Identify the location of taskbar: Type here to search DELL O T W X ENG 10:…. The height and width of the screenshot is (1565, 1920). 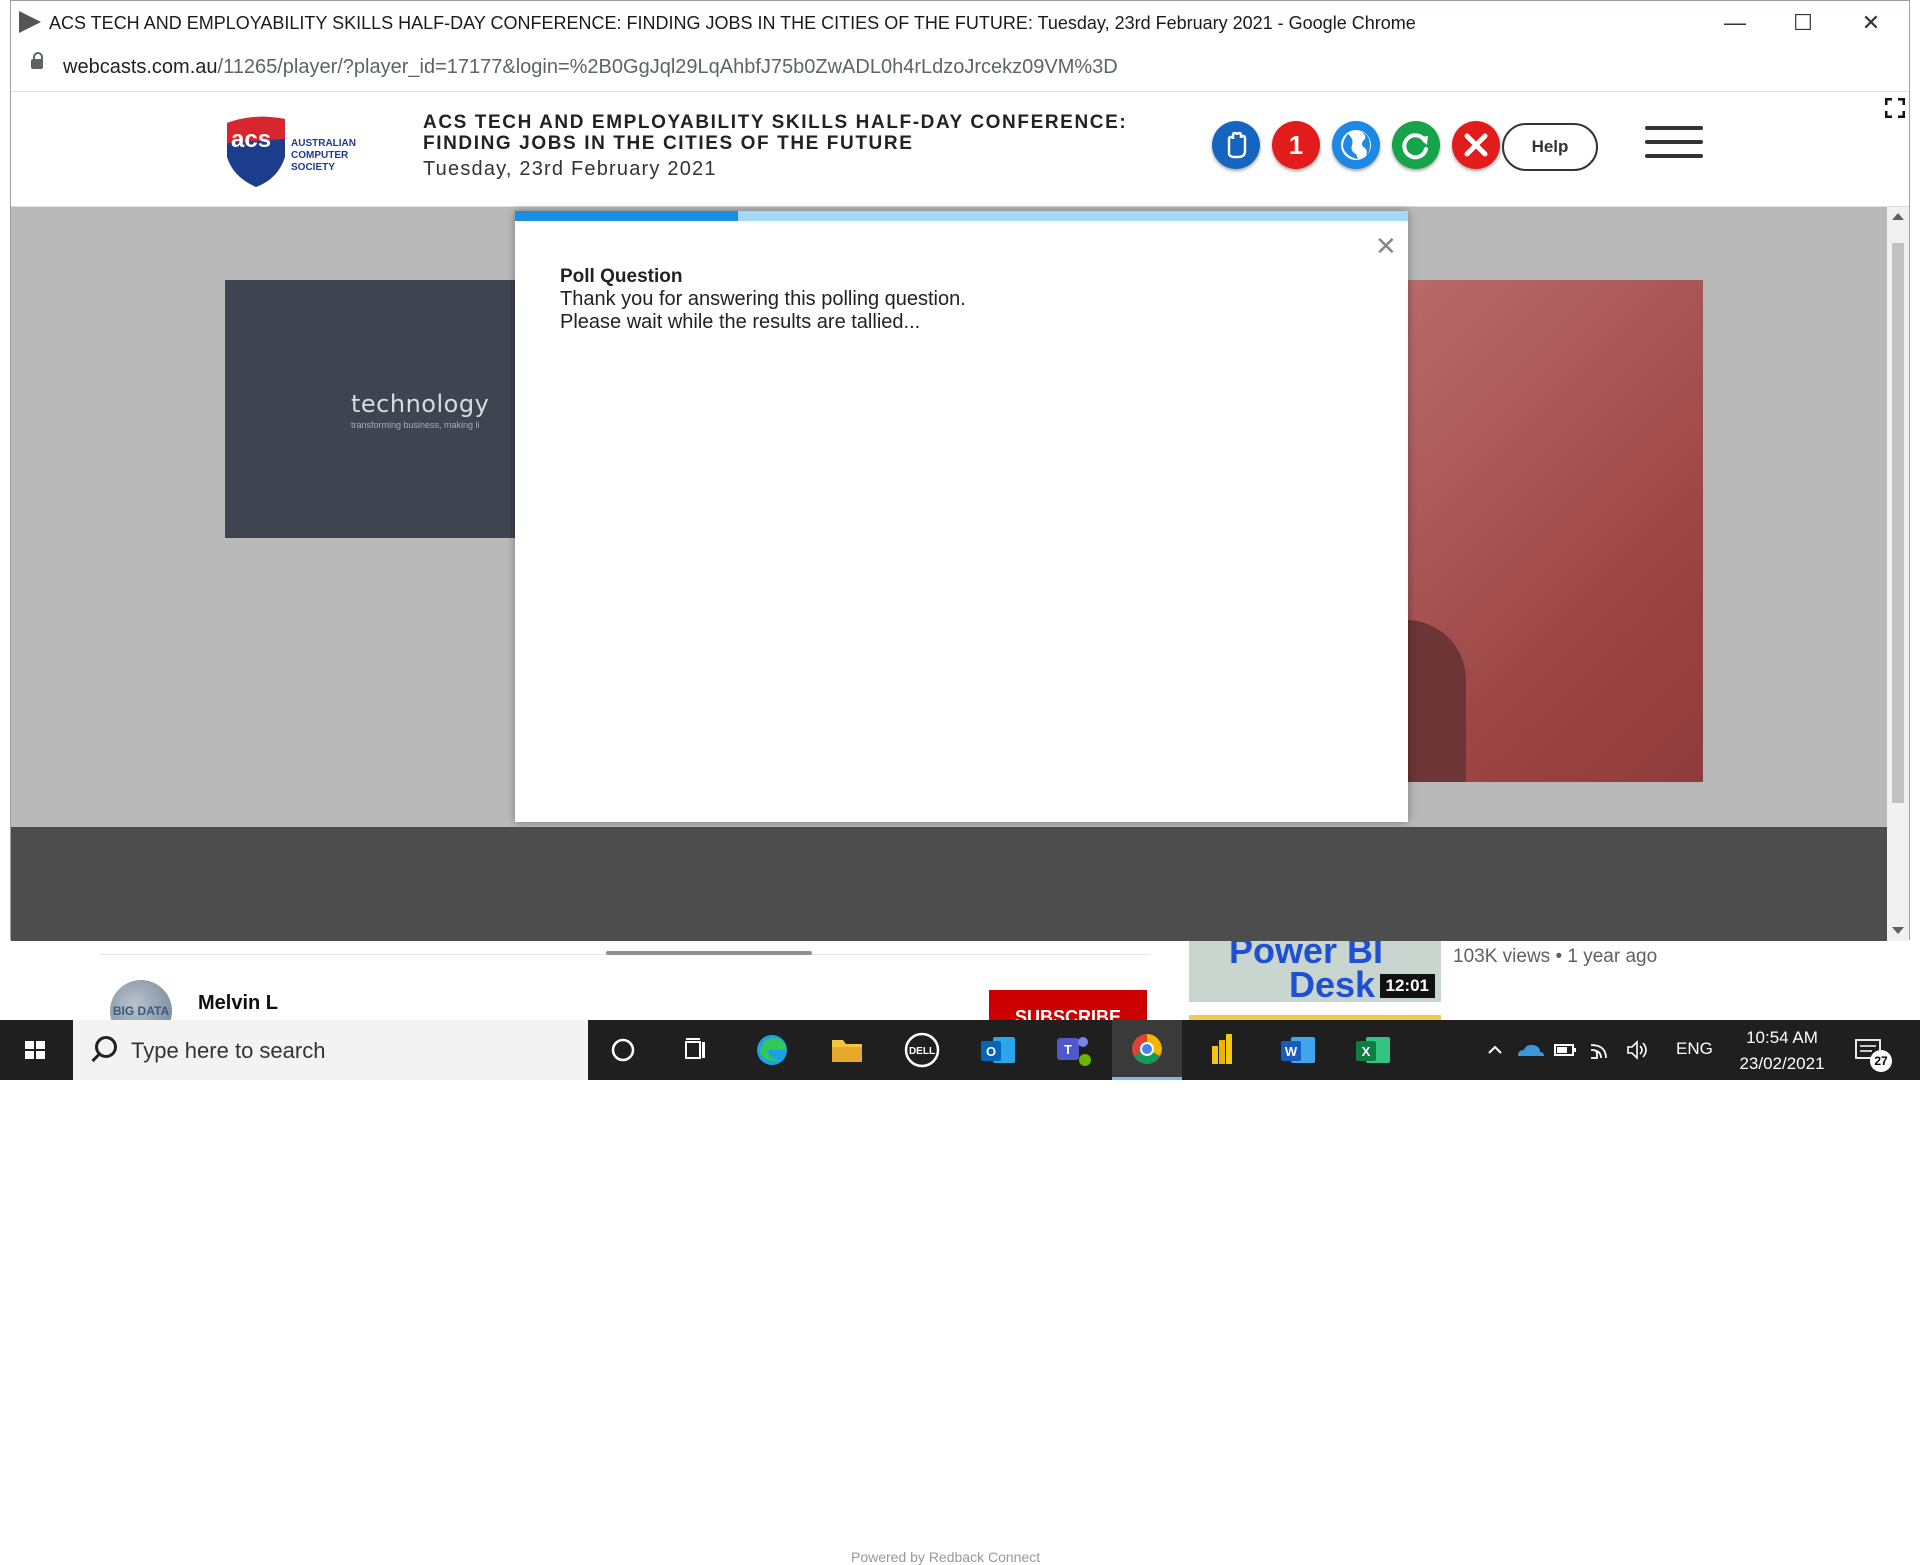
(960, 1050).